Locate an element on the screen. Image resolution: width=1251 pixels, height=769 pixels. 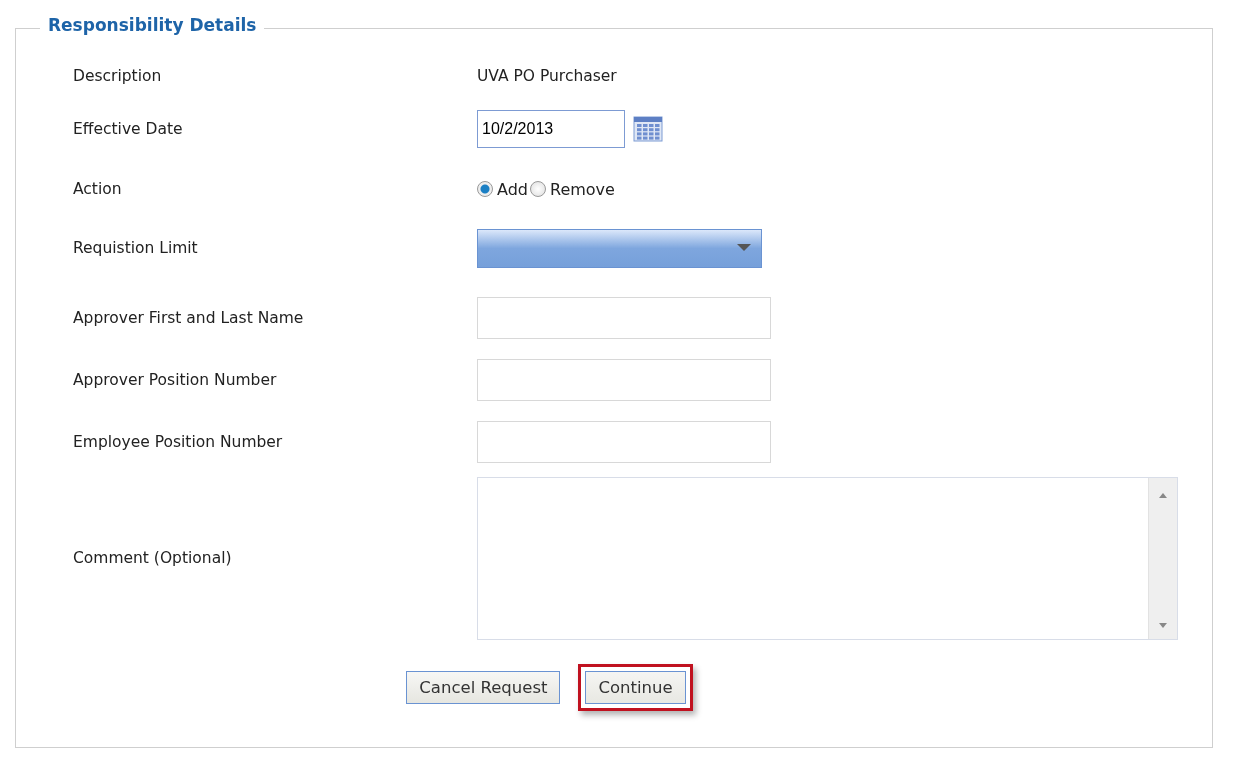
field-label: Description is located at coordinates (118, 76).